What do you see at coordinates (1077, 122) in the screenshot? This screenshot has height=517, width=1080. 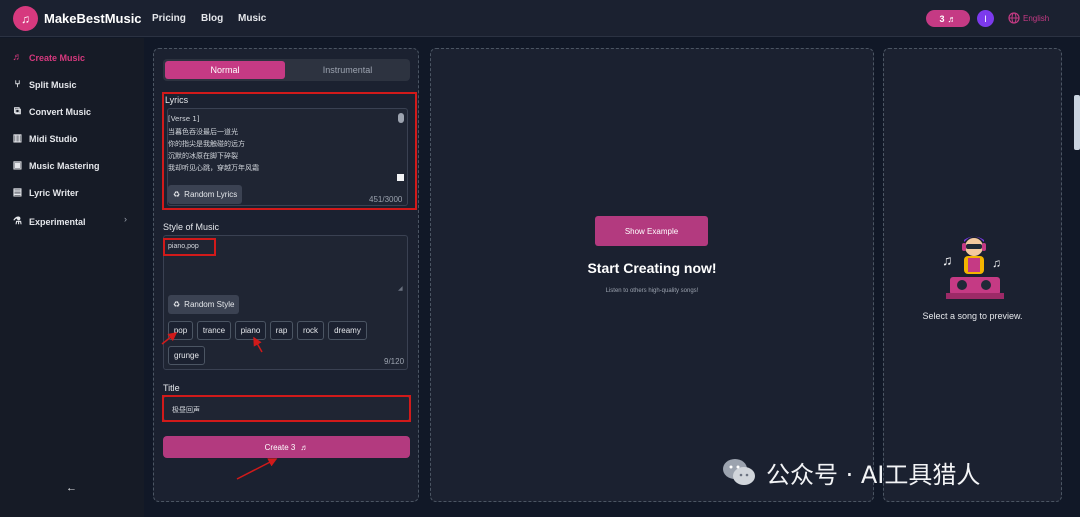 I see `page-scrollbar` at bounding box center [1077, 122].